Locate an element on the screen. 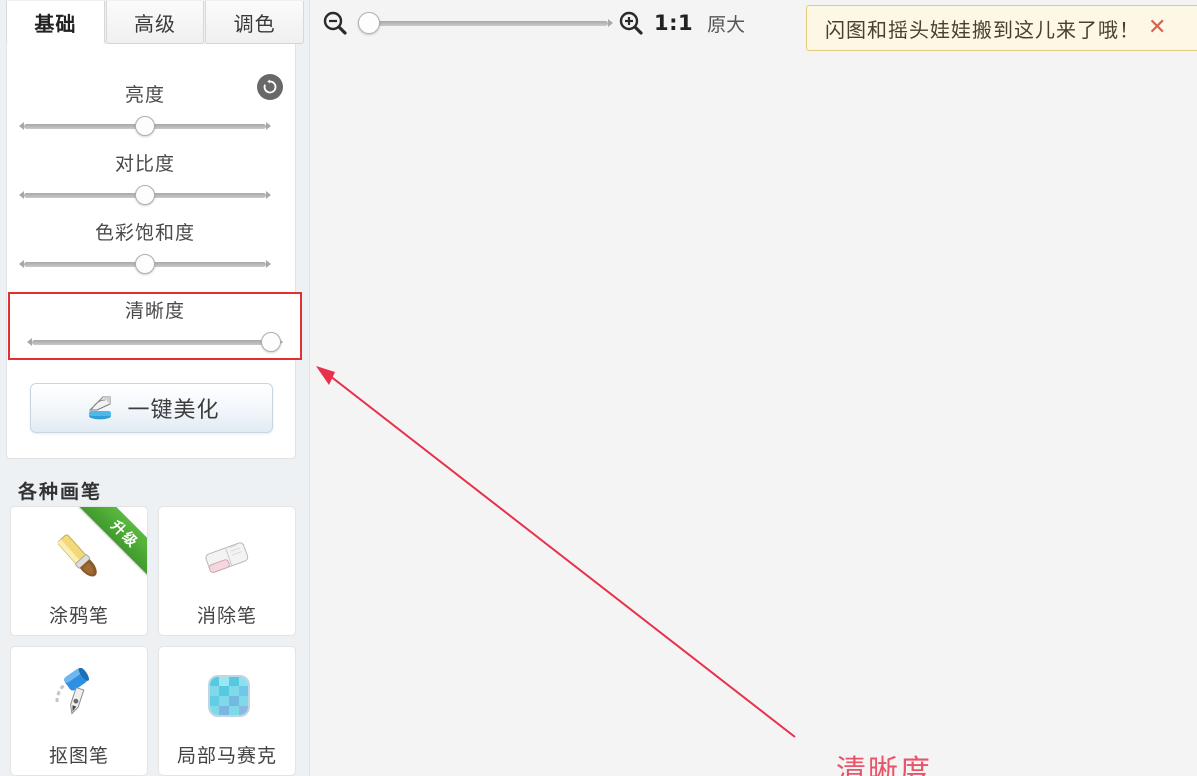  zoom-slider-track is located at coordinates (485, 23).